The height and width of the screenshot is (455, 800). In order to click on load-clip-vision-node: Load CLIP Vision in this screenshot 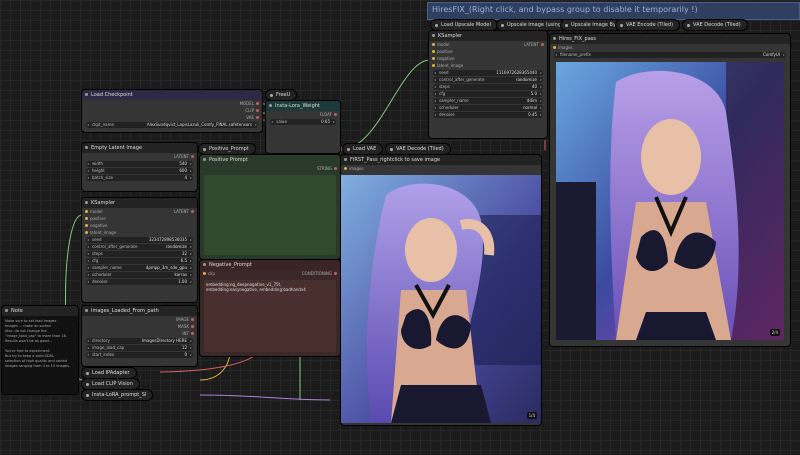, I will do `click(110, 384)`.